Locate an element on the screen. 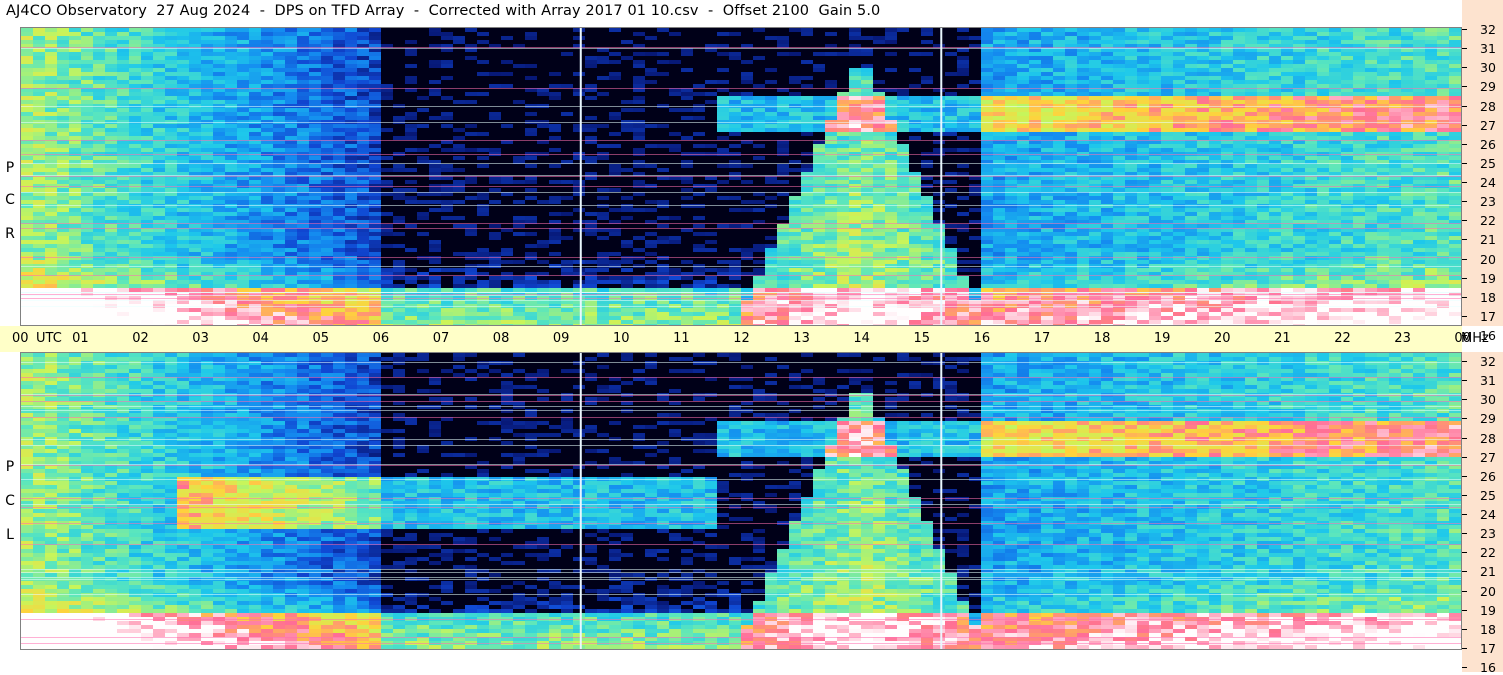  x-tick-label: 19 is located at coordinates (1162, 338).